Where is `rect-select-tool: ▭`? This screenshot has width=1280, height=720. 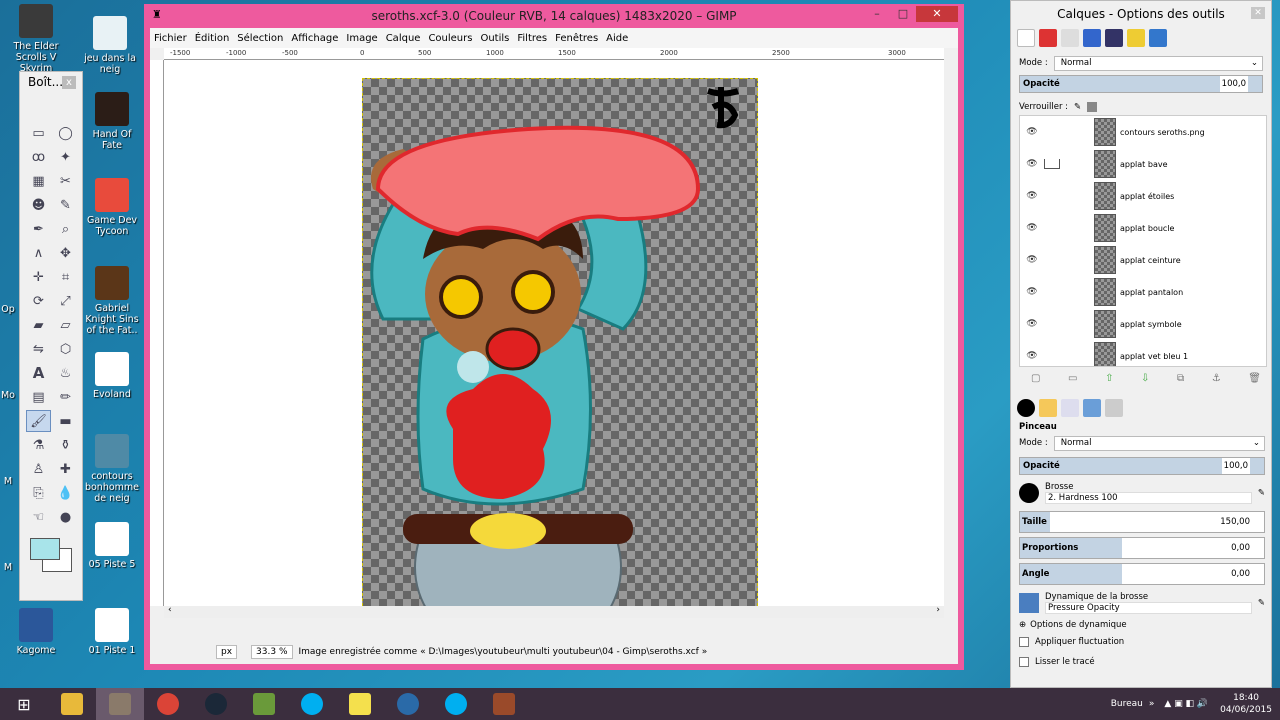 rect-select-tool: ▭ is located at coordinates (38, 133).